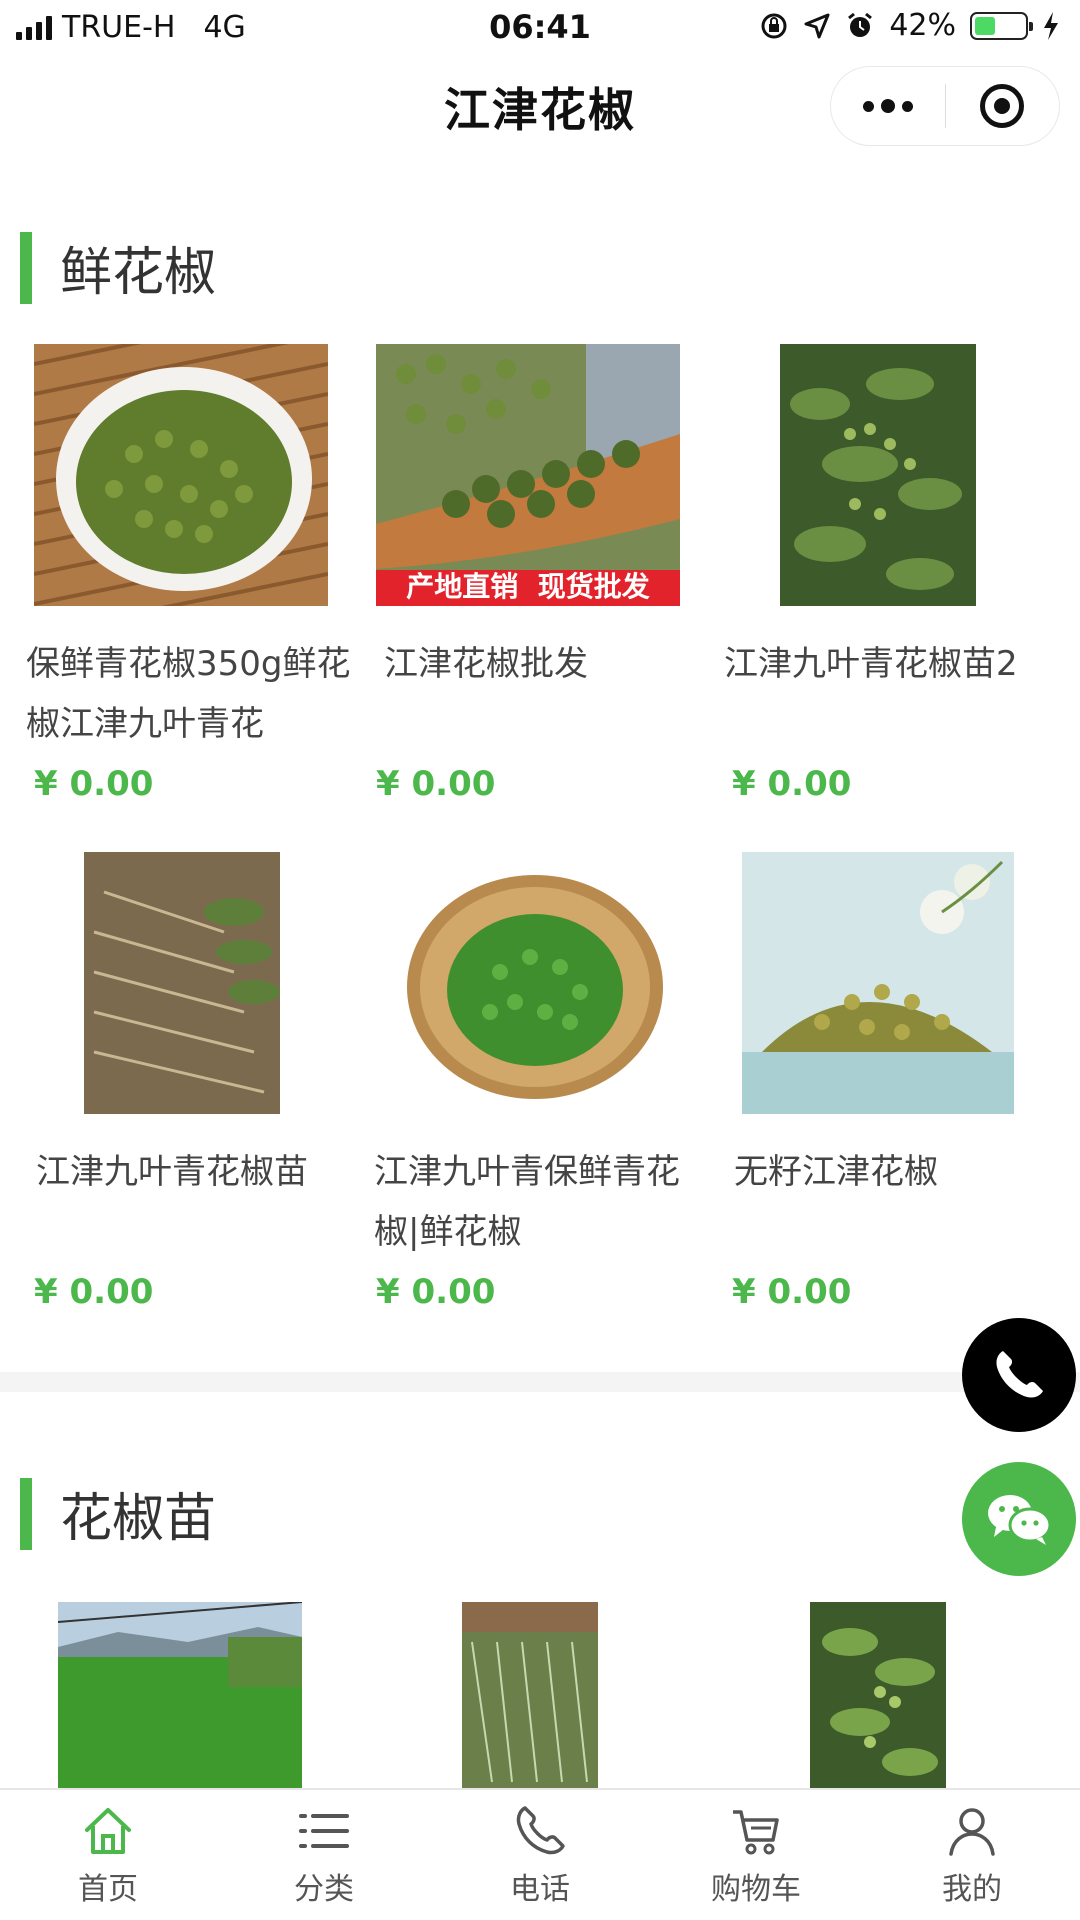 The height and width of the screenshot is (1920, 1080). What do you see at coordinates (888, 106) in the screenshot?
I see `more-button` at bounding box center [888, 106].